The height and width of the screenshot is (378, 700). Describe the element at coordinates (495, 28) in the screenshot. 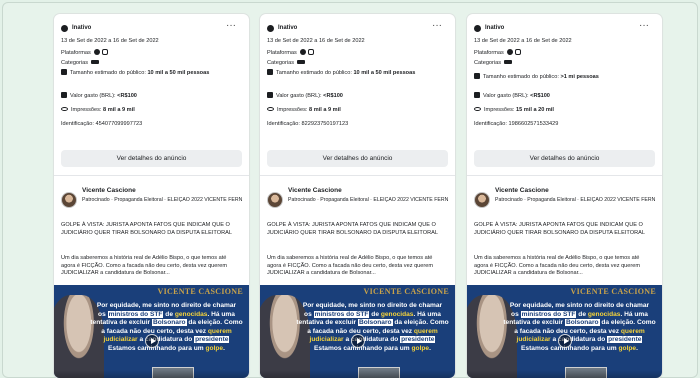

I see `status-label: Inativo` at that location.